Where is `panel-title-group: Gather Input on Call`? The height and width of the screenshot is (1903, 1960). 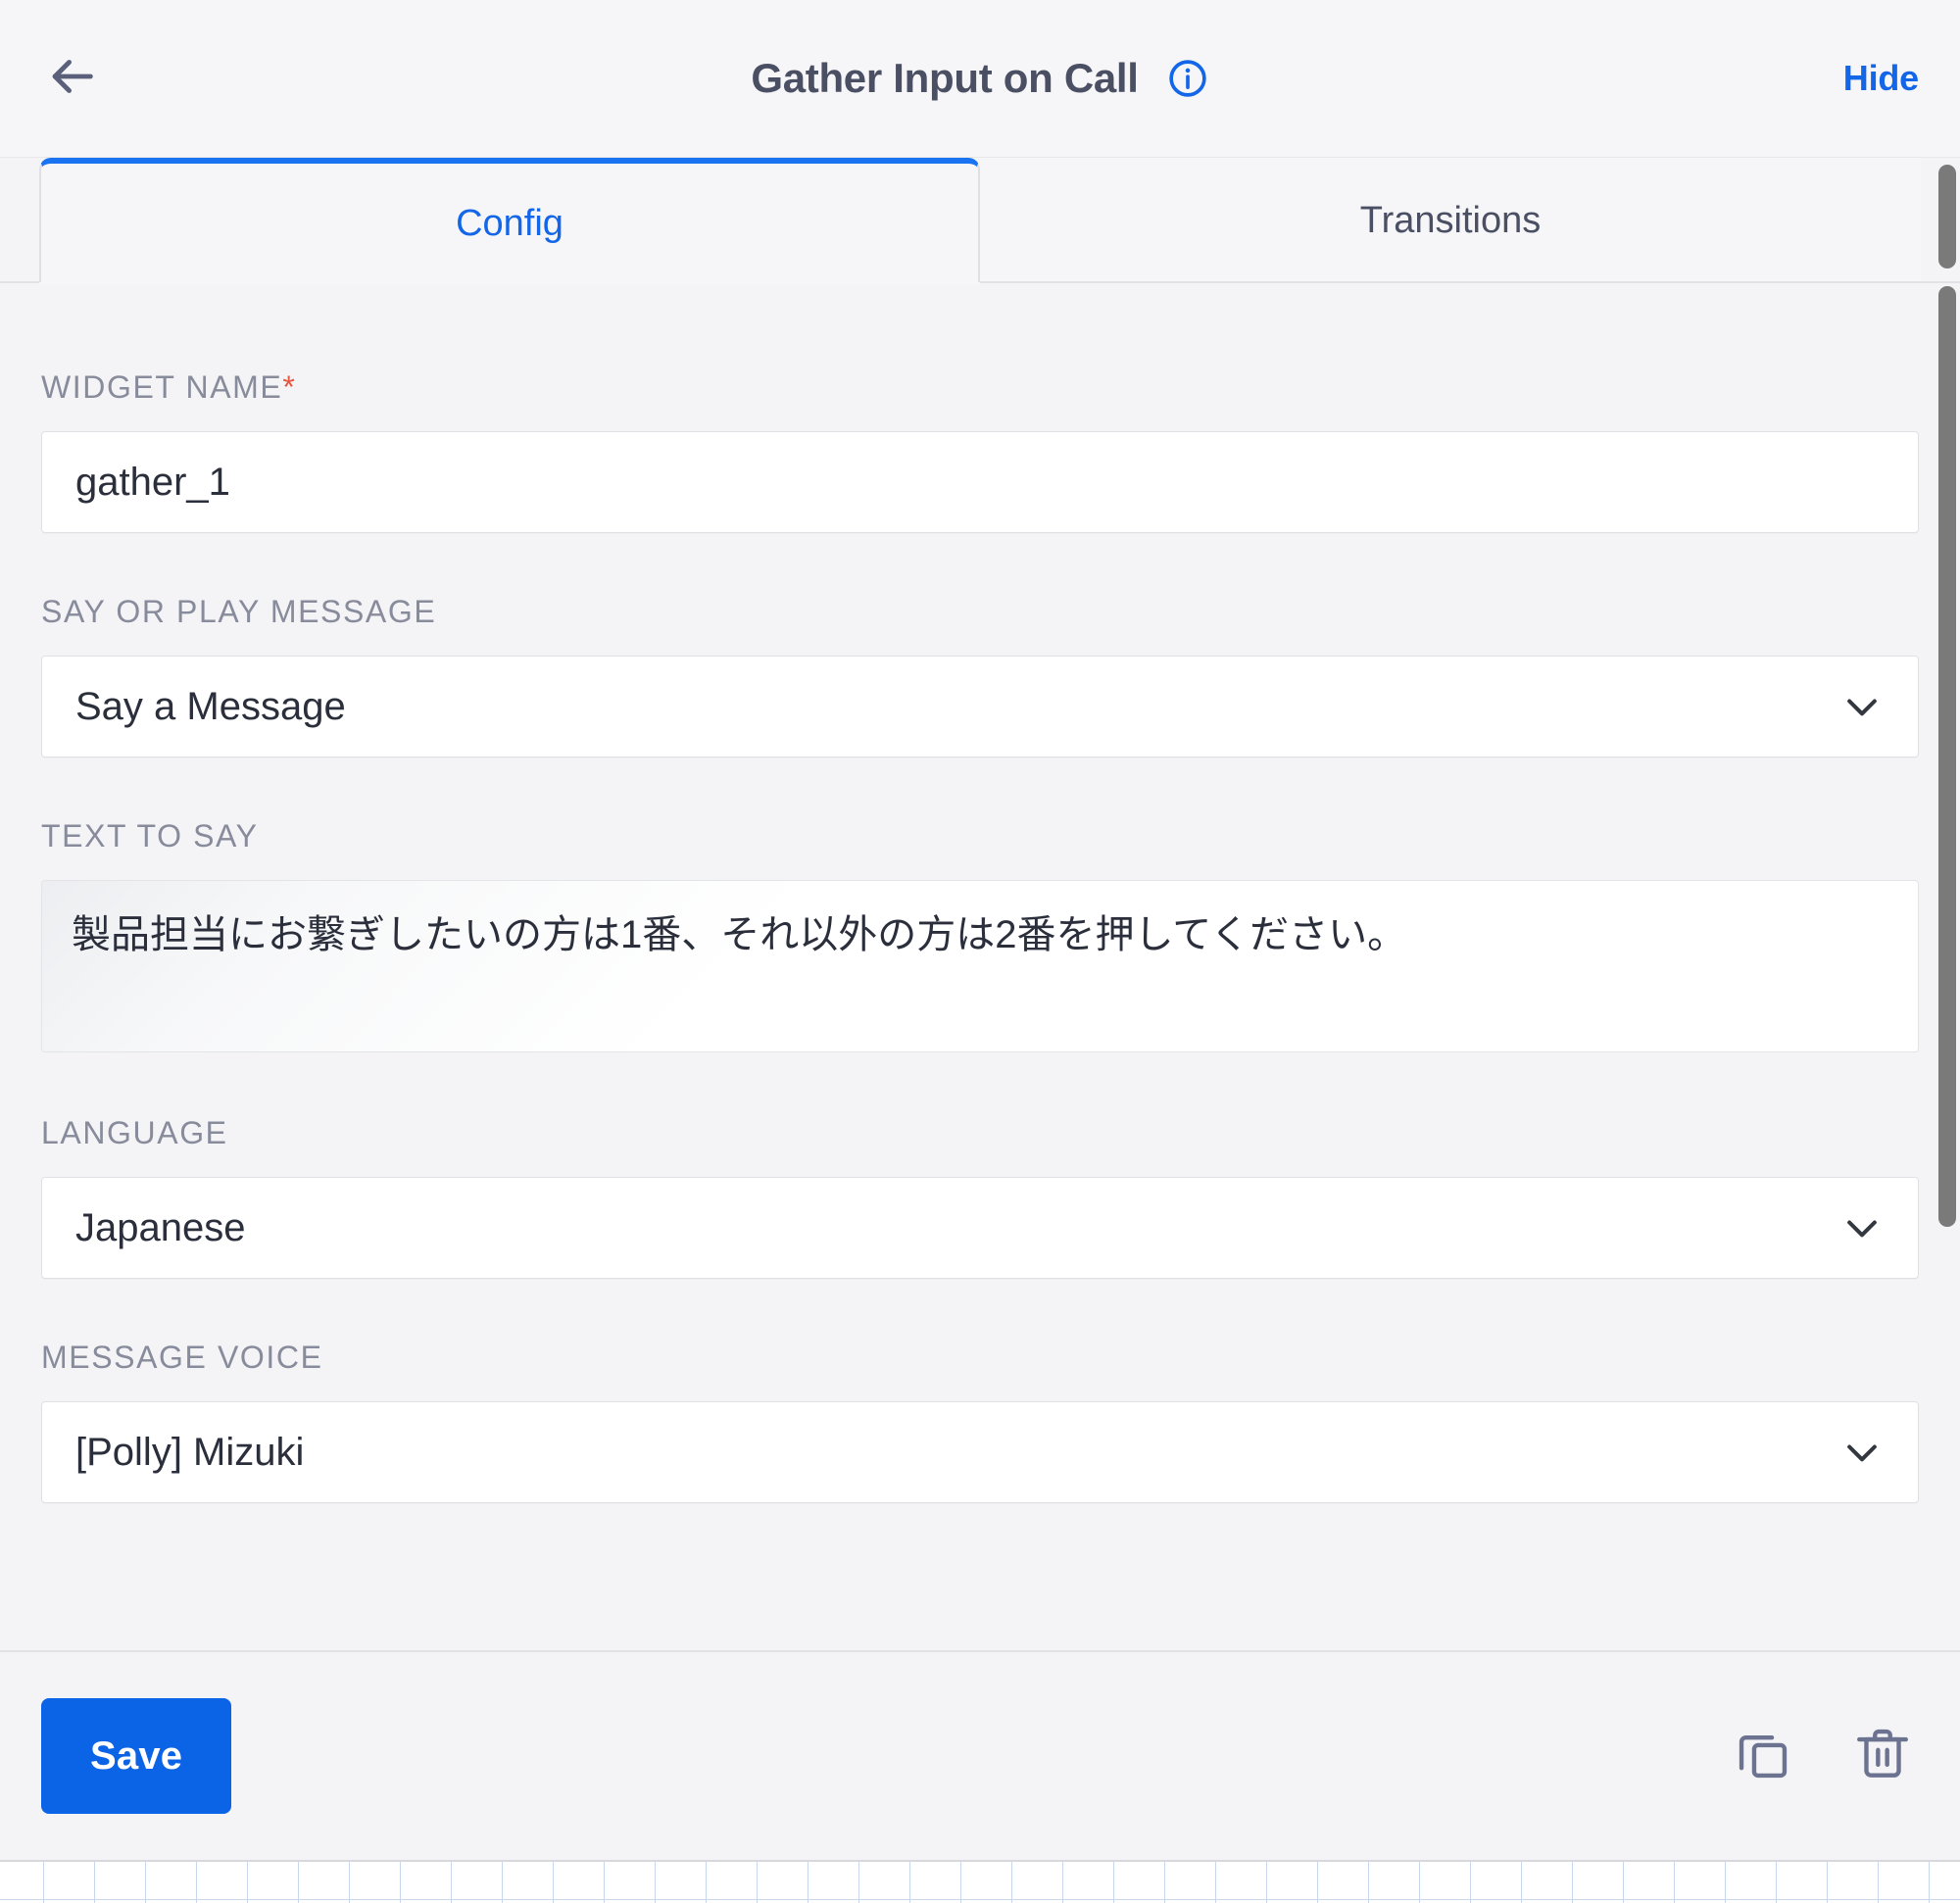
panel-title-group: Gather Input on Call is located at coordinates (979, 78).